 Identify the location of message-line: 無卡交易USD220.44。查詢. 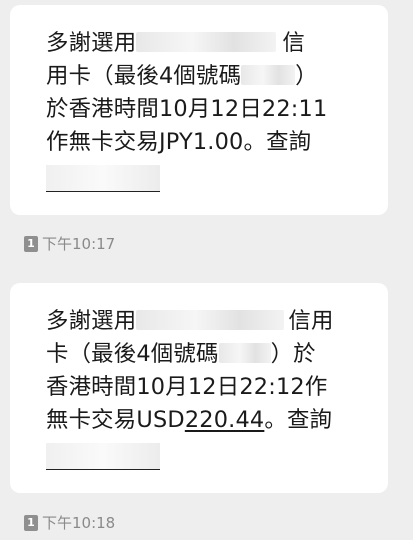
(189, 420).